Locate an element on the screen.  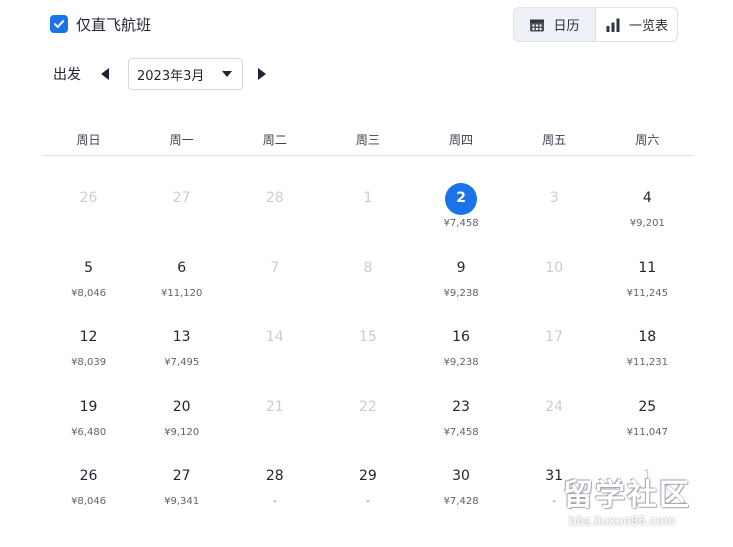
calendar-day: 18 ¥11,231 is located at coordinates (647, 332).